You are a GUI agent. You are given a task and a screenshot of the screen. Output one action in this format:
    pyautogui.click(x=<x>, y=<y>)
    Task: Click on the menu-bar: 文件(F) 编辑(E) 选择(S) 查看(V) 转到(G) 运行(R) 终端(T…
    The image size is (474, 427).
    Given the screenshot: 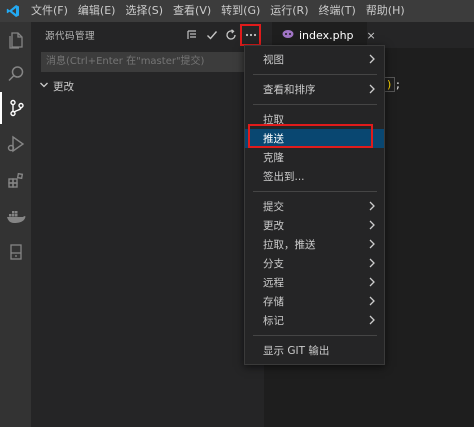 What is the action you would take?
    pyautogui.click(x=237, y=11)
    